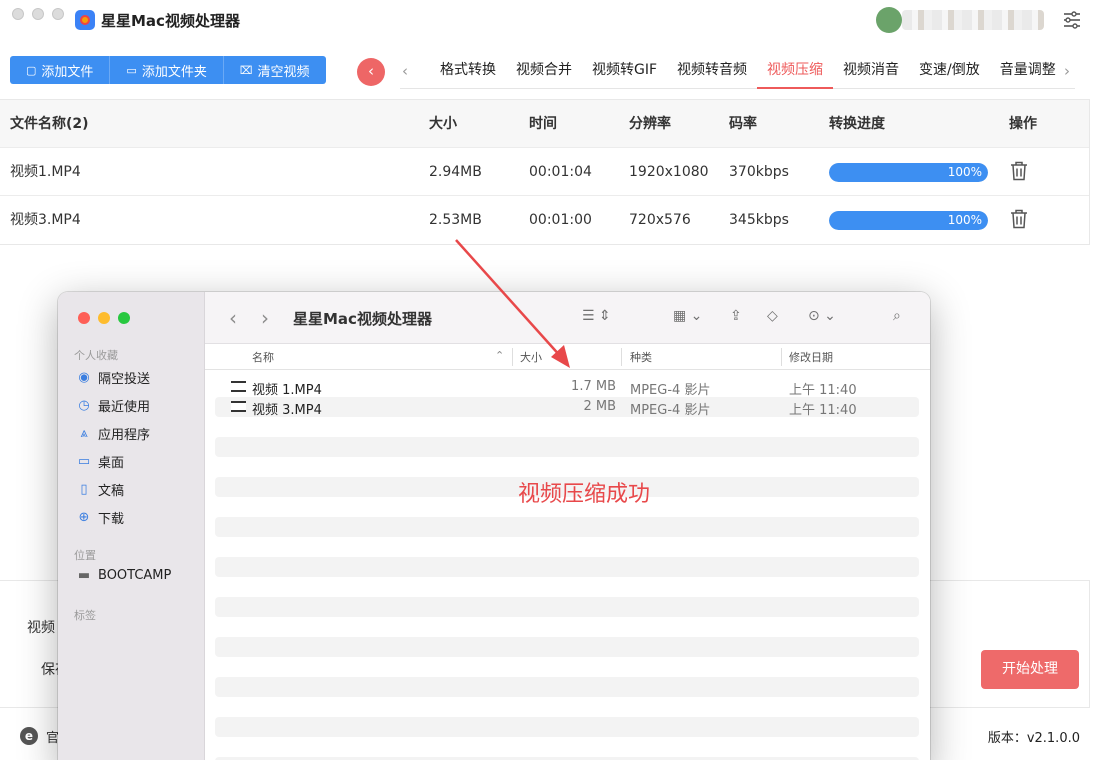 The width and height of the screenshot is (1100, 760). What do you see at coordinates (265, 318) in the screenshot?
I see `forward-chevron-icon: ›` at bounding box center [265, 318].